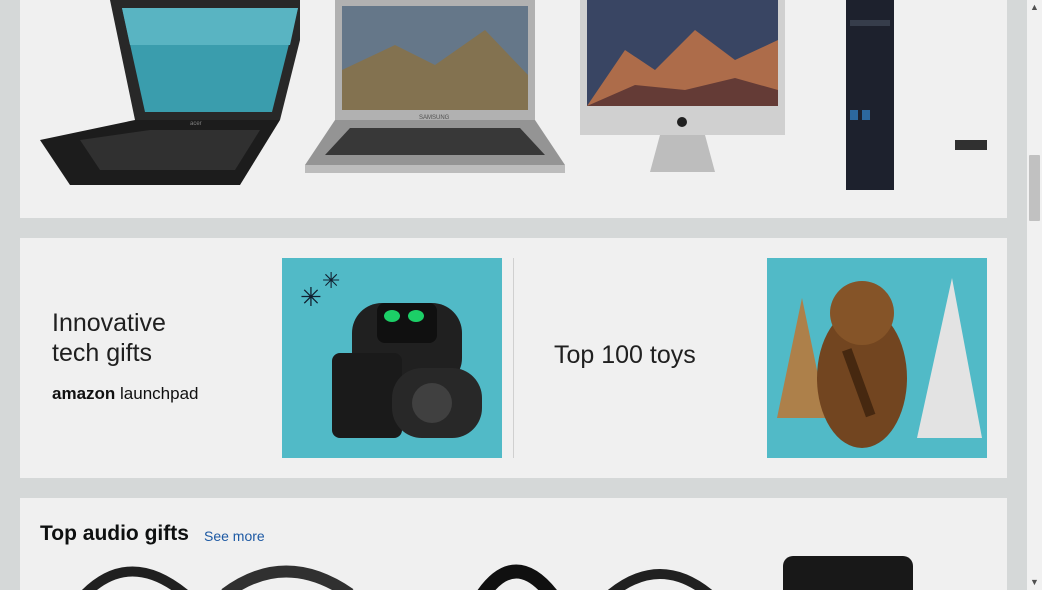 Image resolution: width=1042 pixels, height=590 pixels. Describe the element at coordinates (760, 358) in the screenshot. I see `top-toys-promo-tile: Top 100 toys` at that location.